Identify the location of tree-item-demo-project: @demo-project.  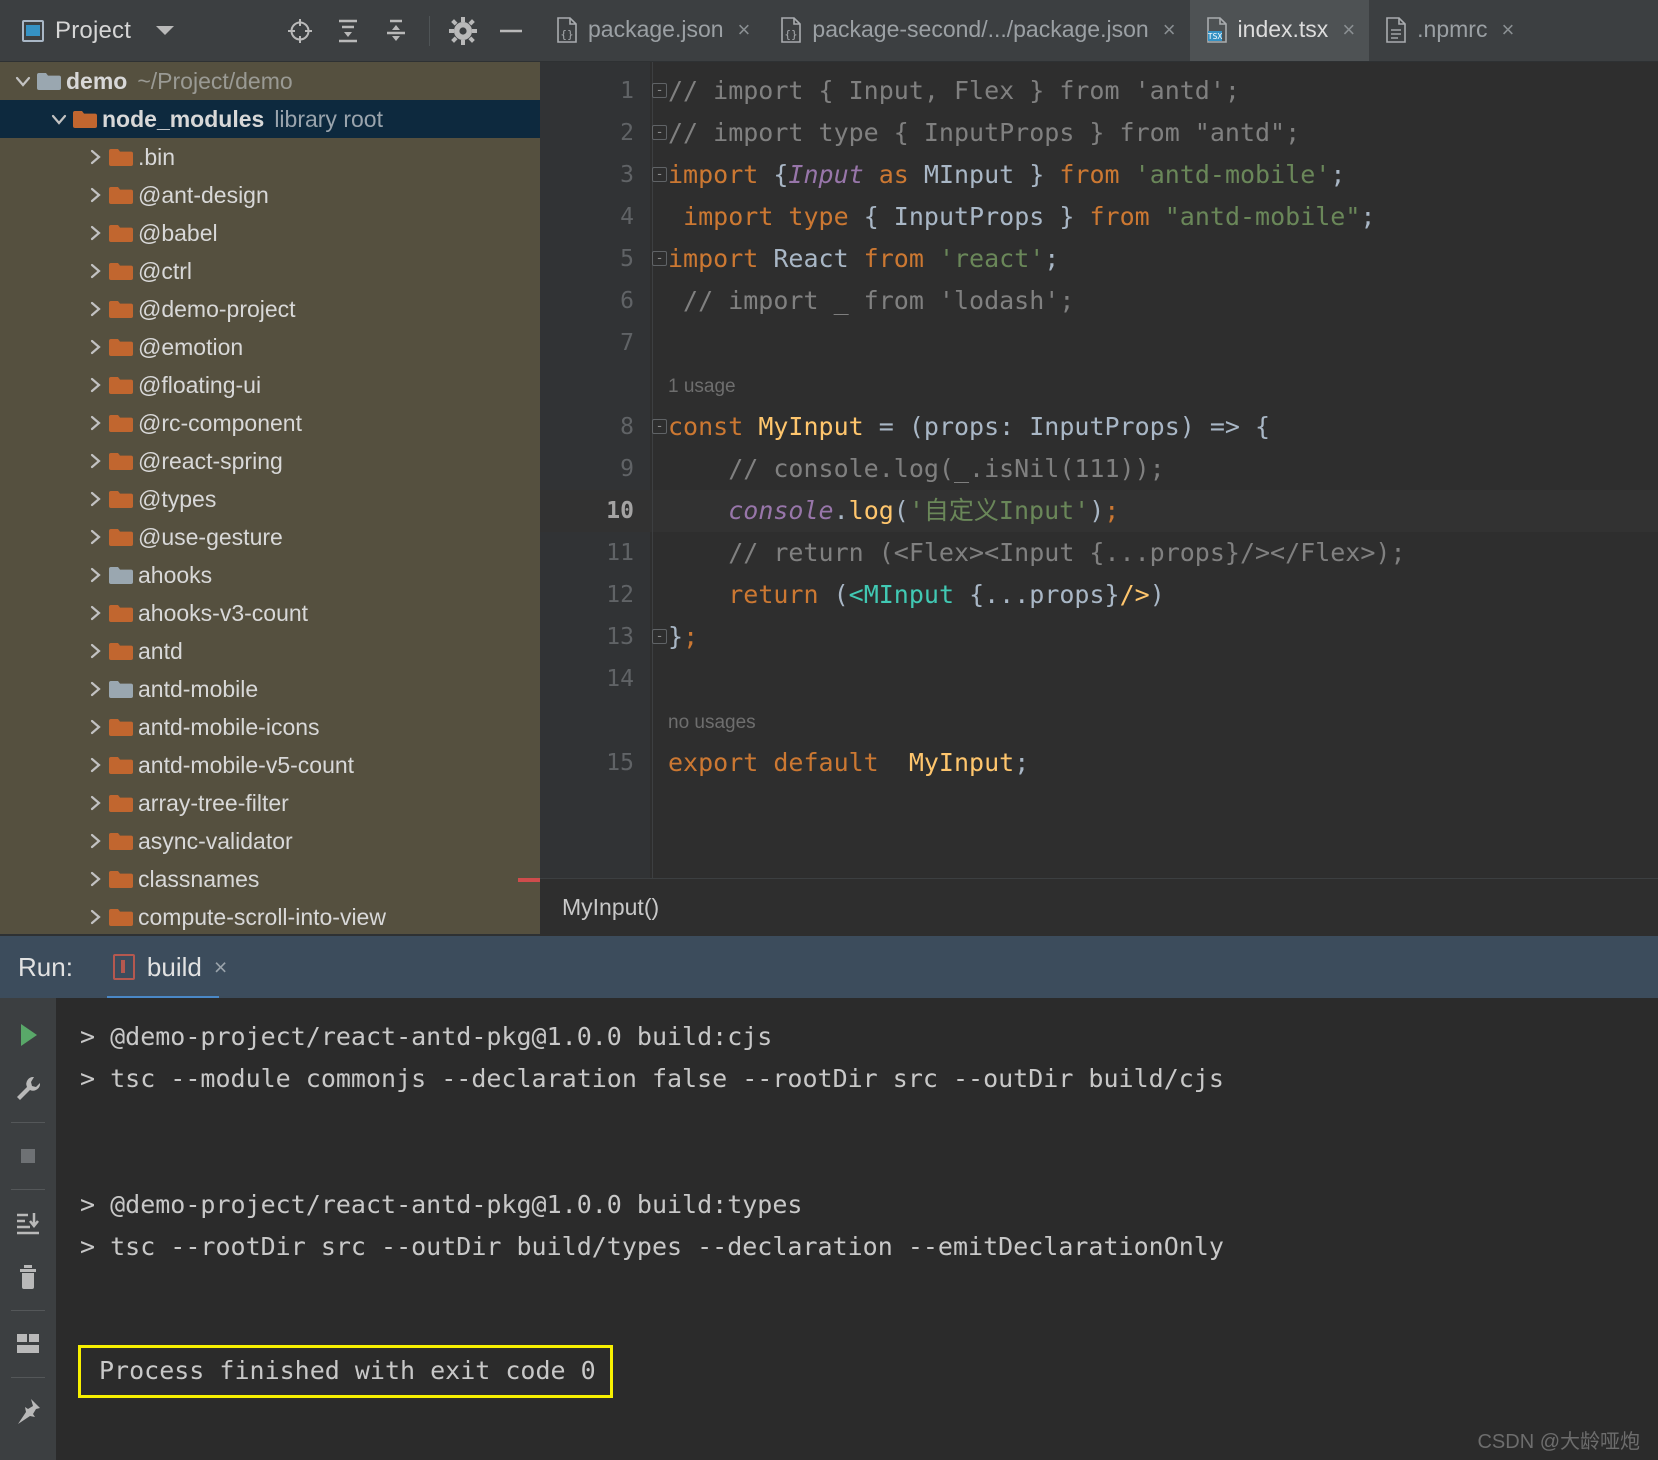
(270, 309).